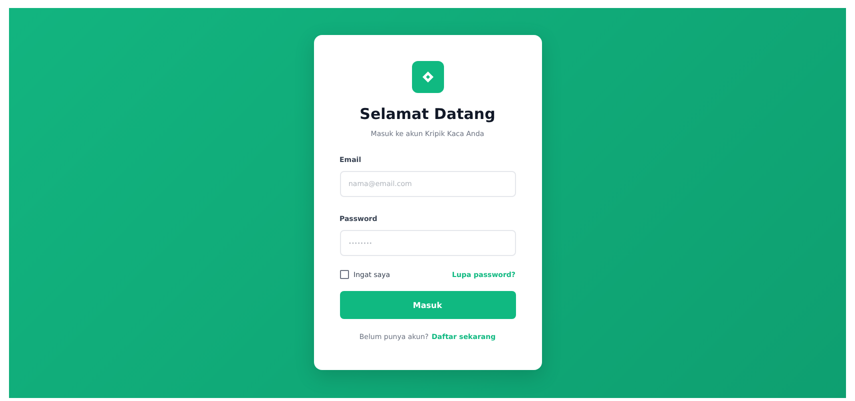 This screenshot has width=855, height=401. Describe the element at coordinates (344, 274) in the screenshot. I see `checkbox` at that location.